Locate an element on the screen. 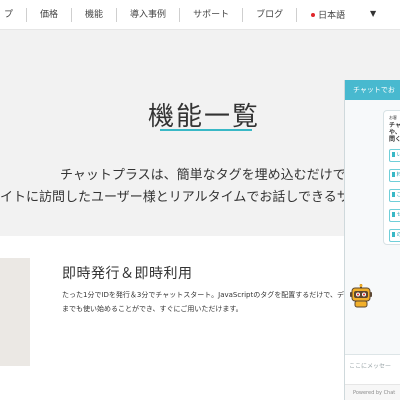 This screenshot has height=400, width=400. language-selector: 日本語 ▼ is located at coordinates (342, 14).